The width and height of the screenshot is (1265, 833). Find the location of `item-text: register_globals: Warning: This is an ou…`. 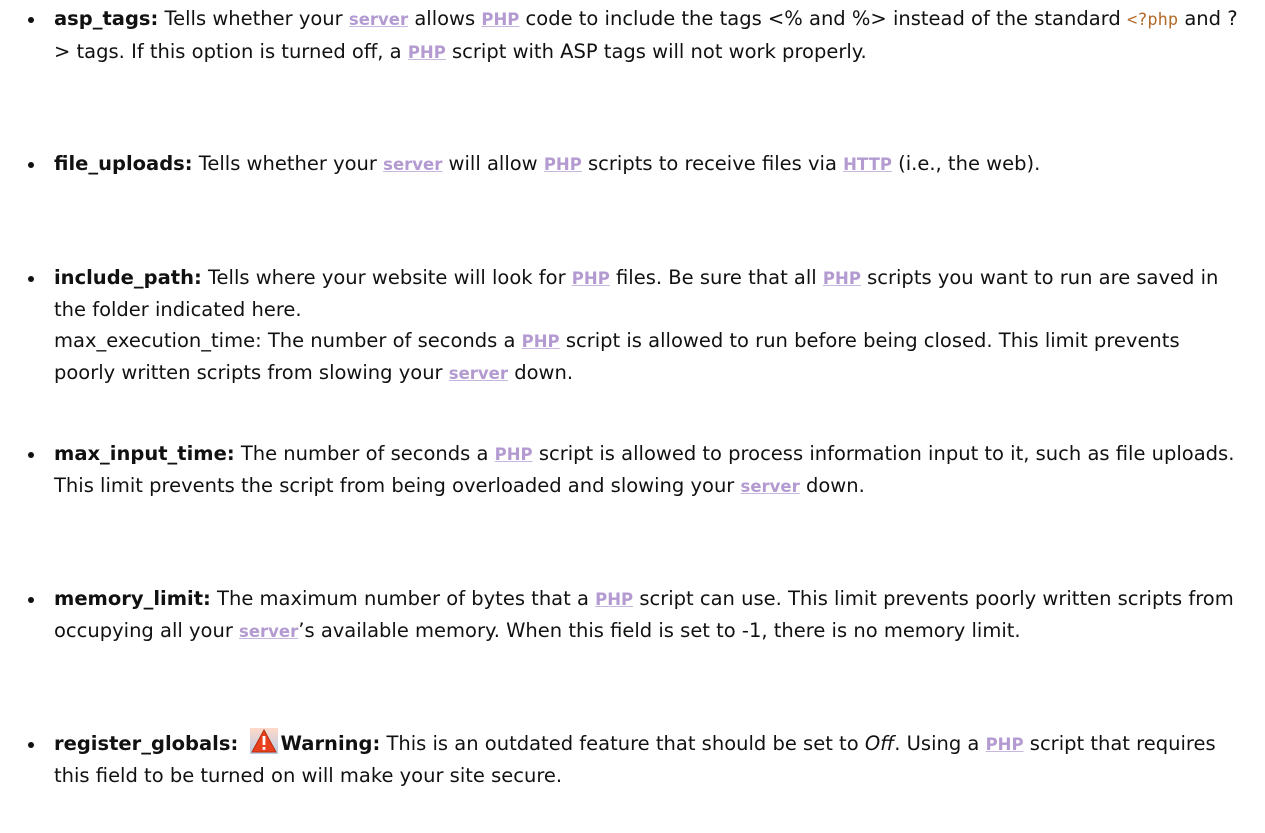

item-text: register_globals: Warning: This is an ou… is located at coordinates (646, 759).